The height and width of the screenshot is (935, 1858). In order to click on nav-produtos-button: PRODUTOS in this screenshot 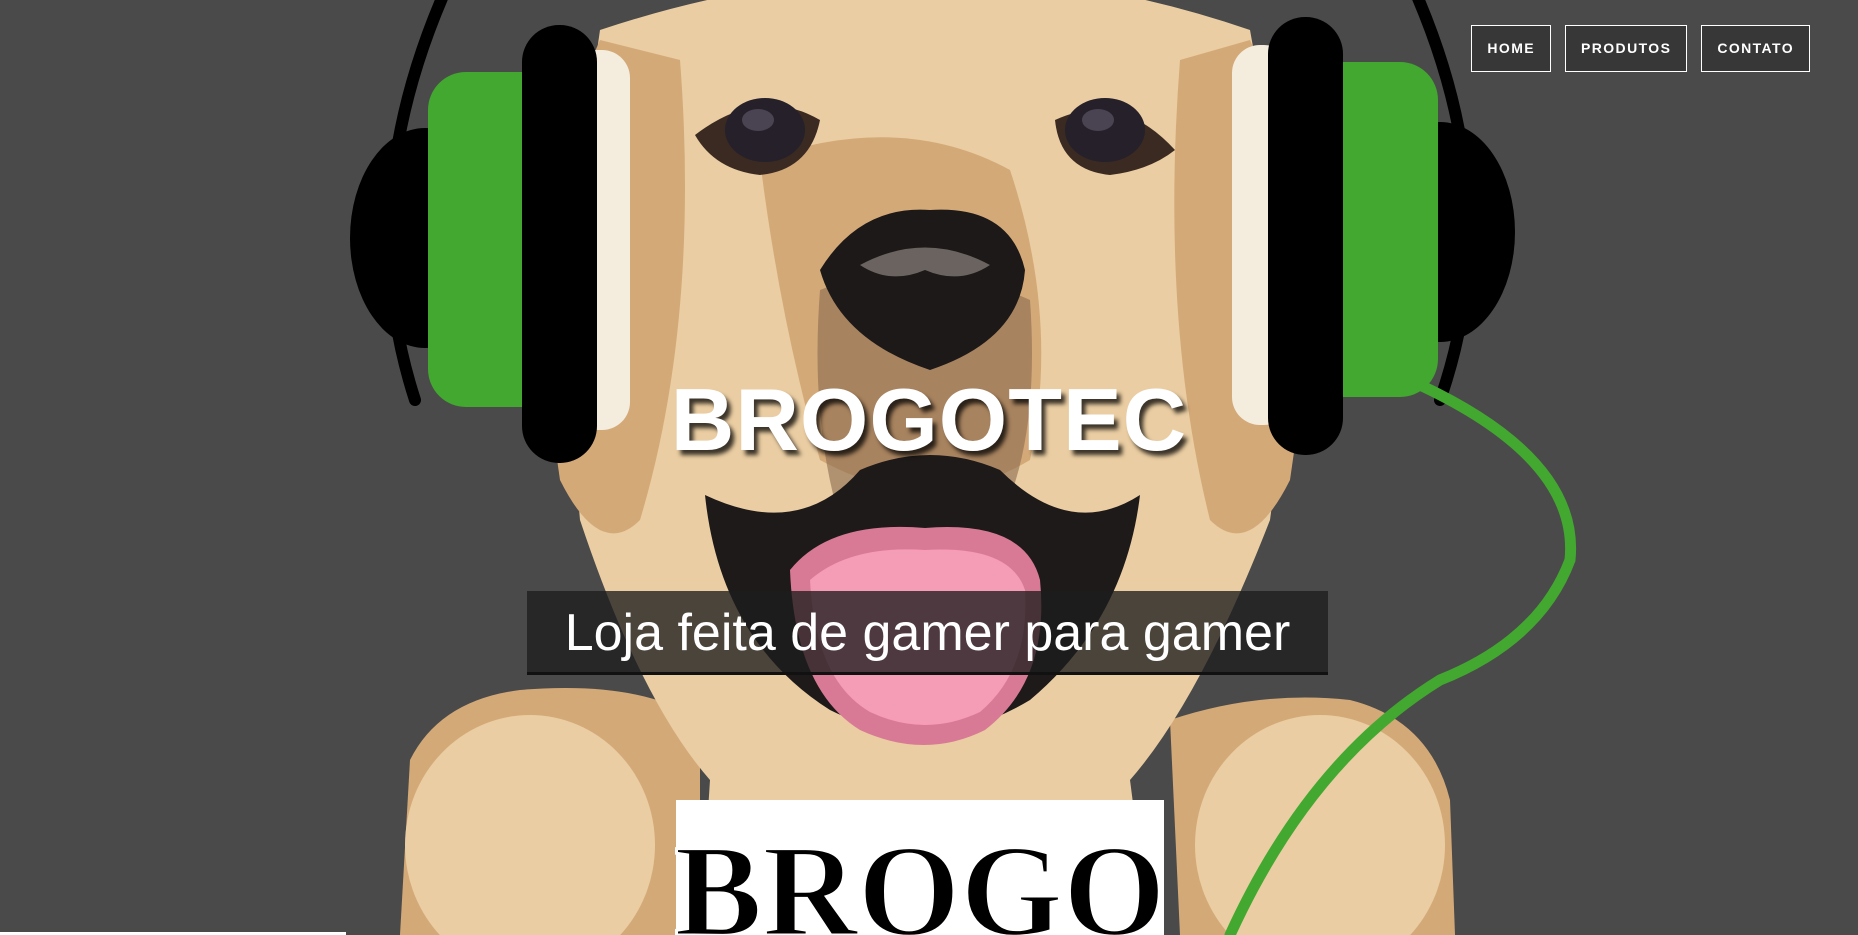, I will do `click(1626, 48)`.